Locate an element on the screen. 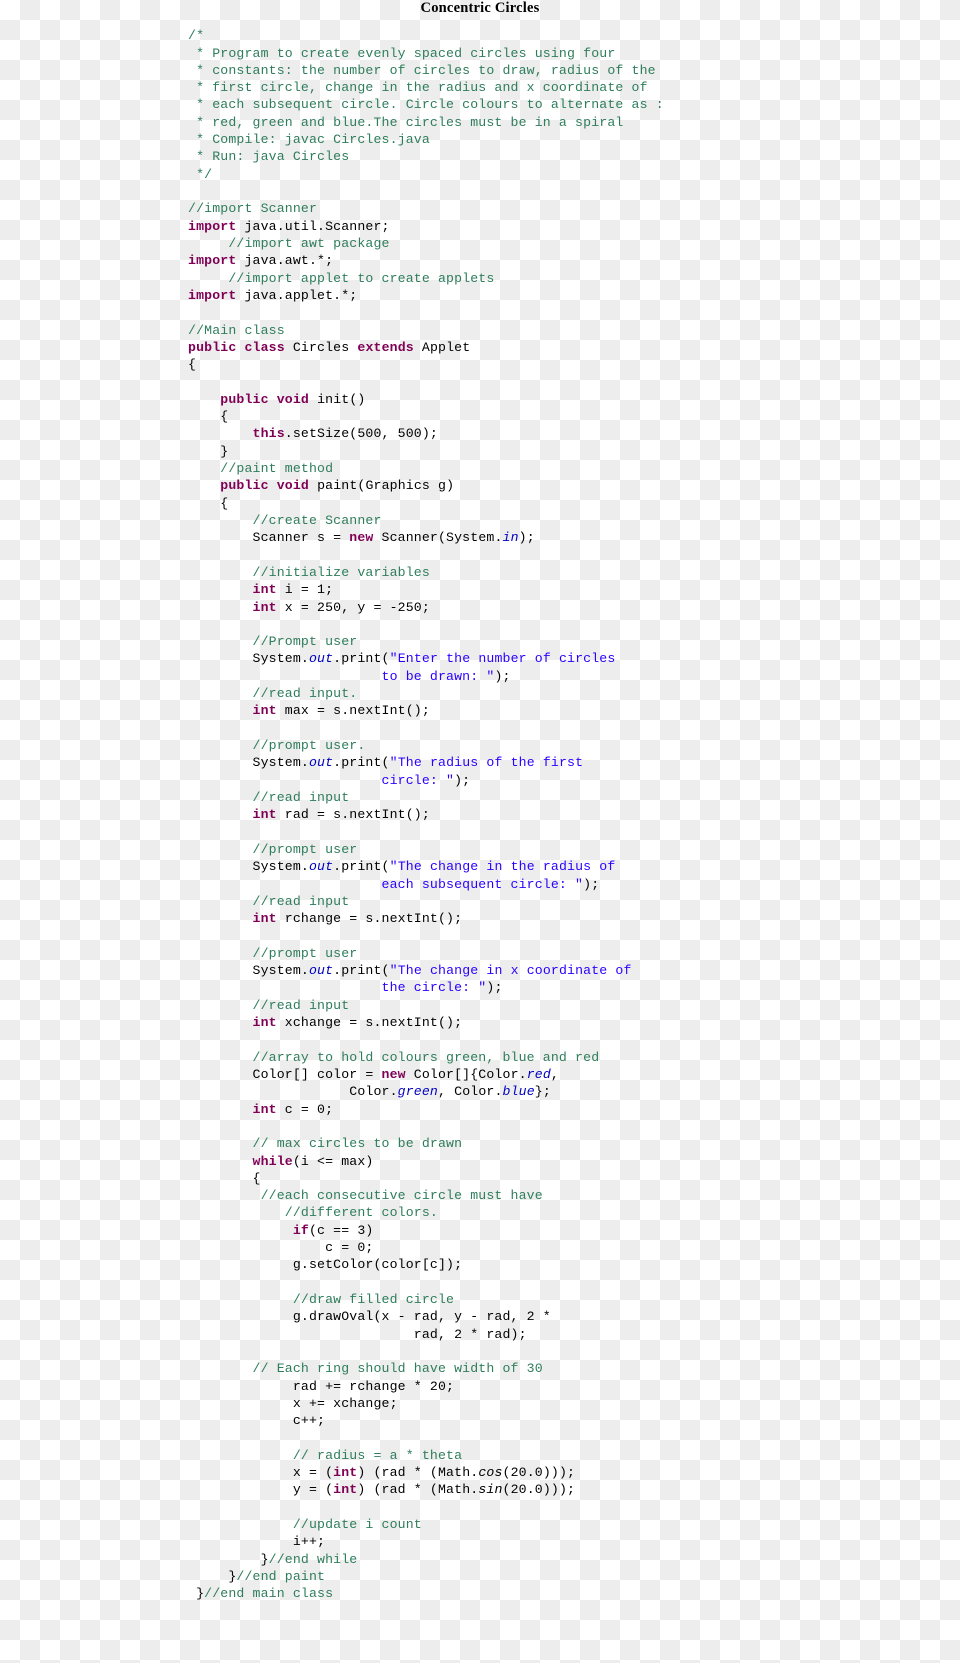  code-line: y = (int) (rad * (Math.sin(20.0))); is located at coordinates (568, 1489).